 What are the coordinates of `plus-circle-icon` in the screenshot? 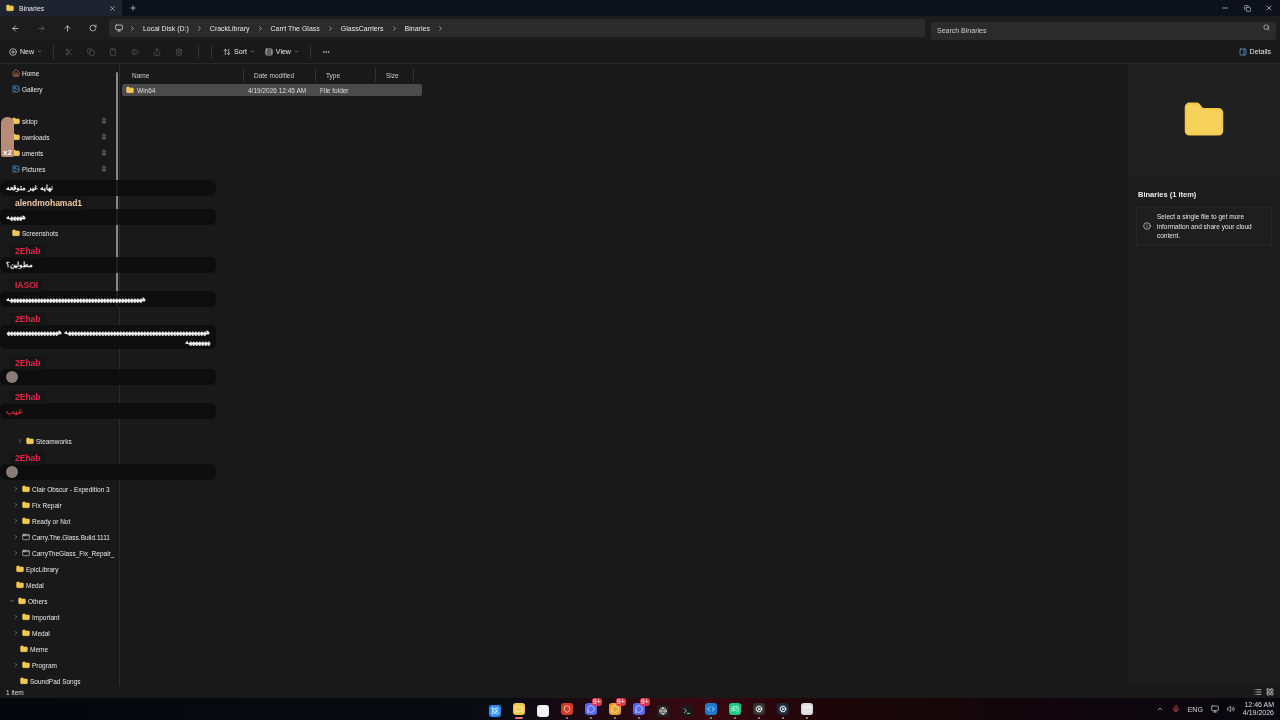 It's located at (13, 51).